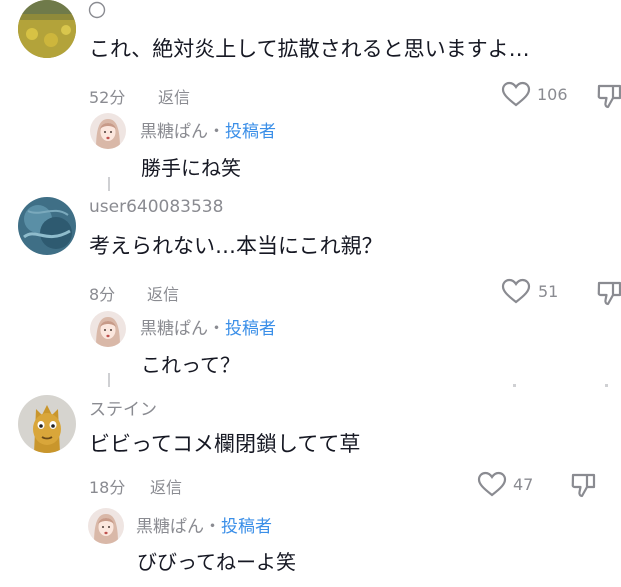 The image size is (621, 587). I want to click on comment-username: user640083538, so click(156, 207).